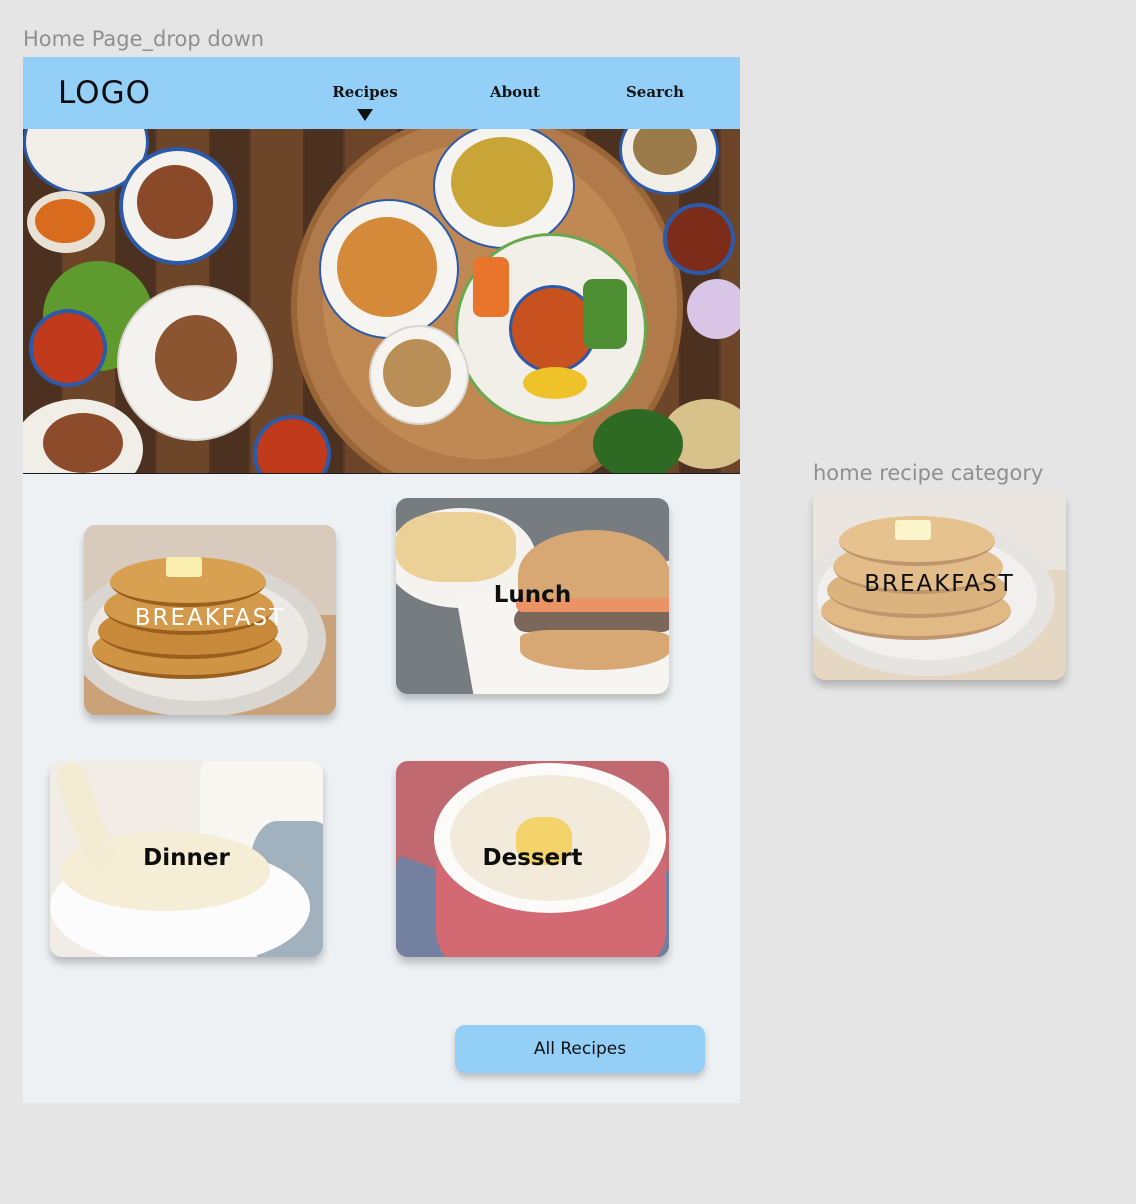  I want to click on nav-link-search: Search, so click(655, 92).